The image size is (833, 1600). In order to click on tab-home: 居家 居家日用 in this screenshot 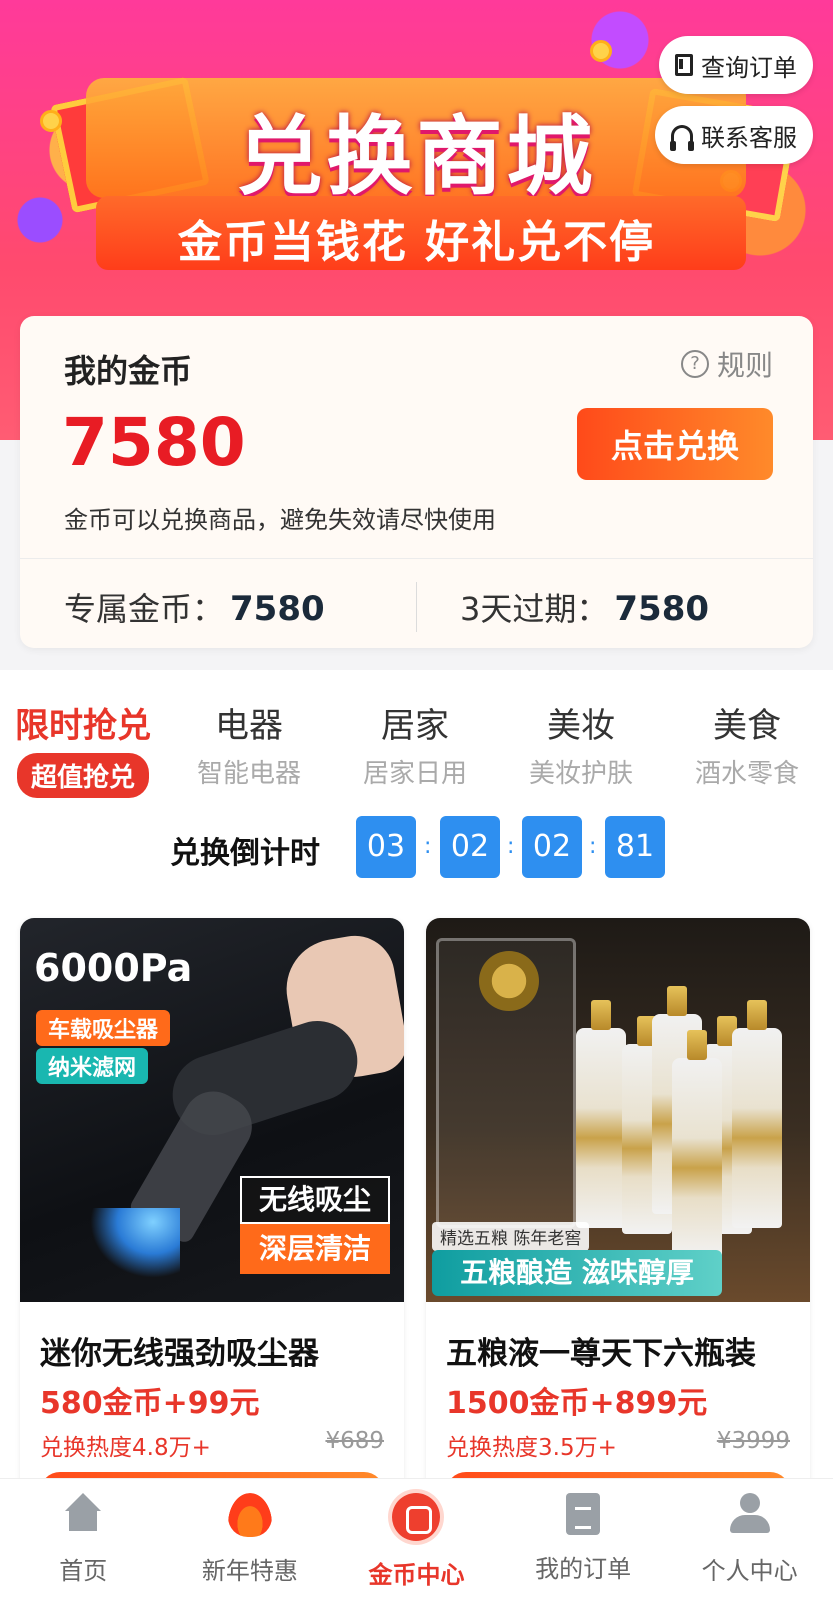, I will do `click(415, 744)`.